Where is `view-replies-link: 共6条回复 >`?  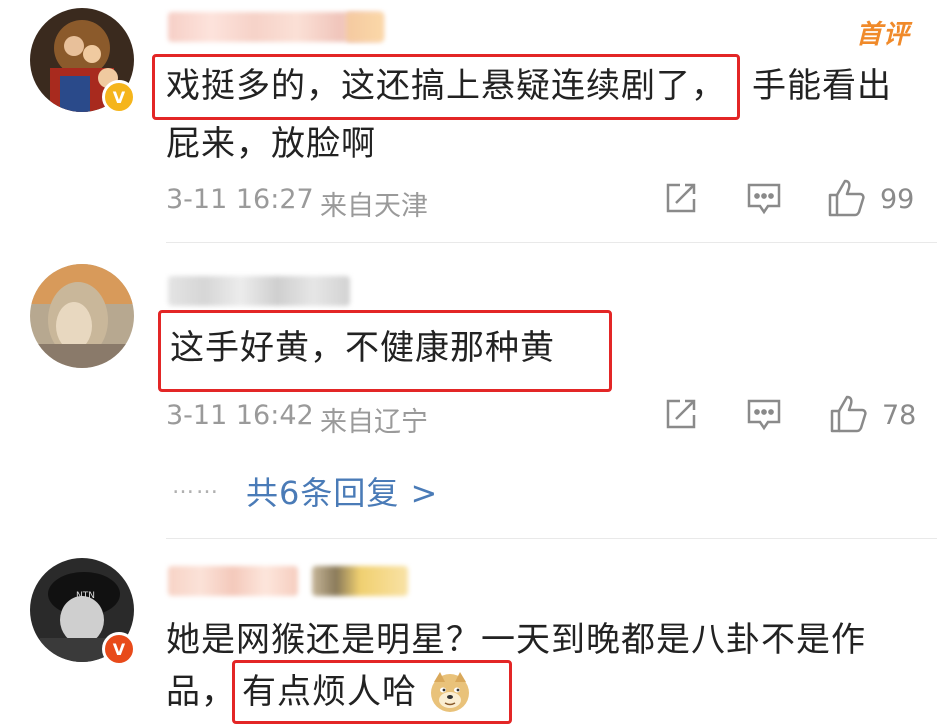
view-replies-link: 共6条回复 > is located at coordinates (342, 491).